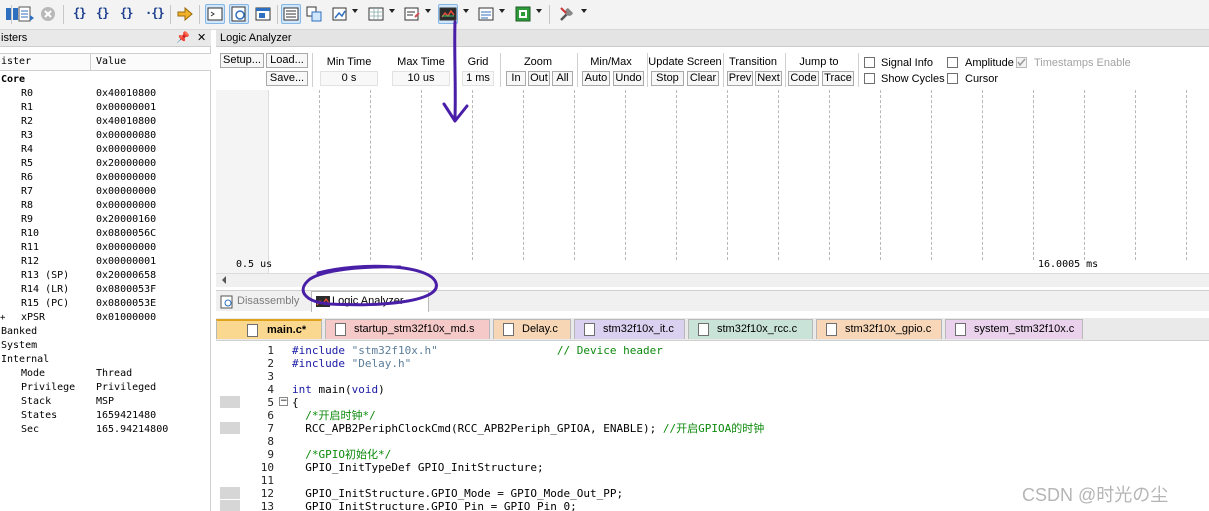 This screenshot has width=1209, height=511. Describe the element at coordinates (126, 276) in the screenshot. I see `register-value: 0x20000658` at that location.